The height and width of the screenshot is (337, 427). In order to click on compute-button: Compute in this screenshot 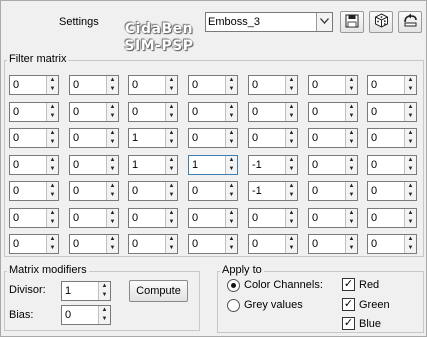, I will do `click(158, 291)`.